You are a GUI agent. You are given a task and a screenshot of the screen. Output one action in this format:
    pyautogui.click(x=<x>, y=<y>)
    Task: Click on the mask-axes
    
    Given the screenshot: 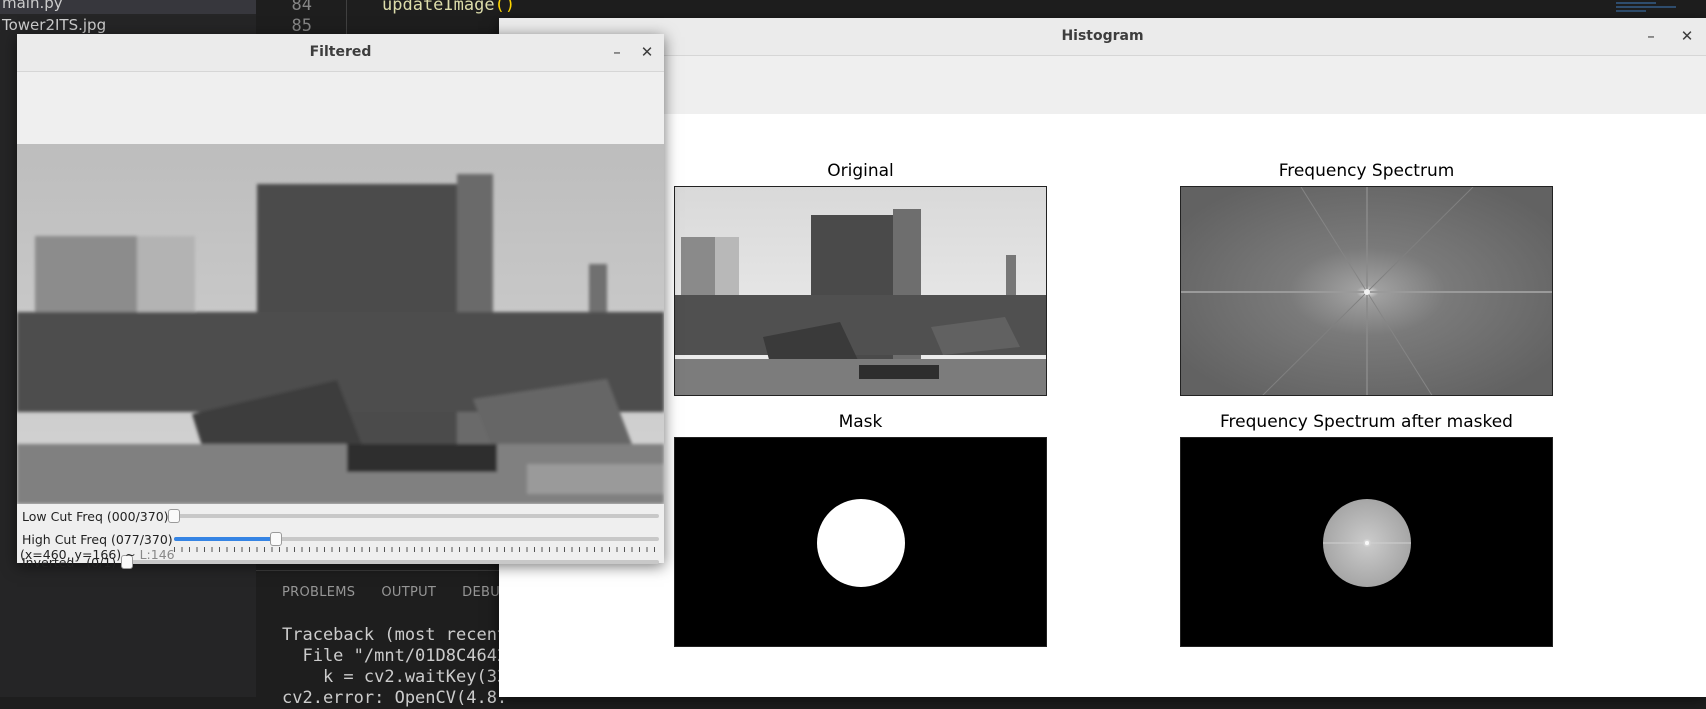 What is the action you would take?
    pyautogui.click(x=860, y=542)
    